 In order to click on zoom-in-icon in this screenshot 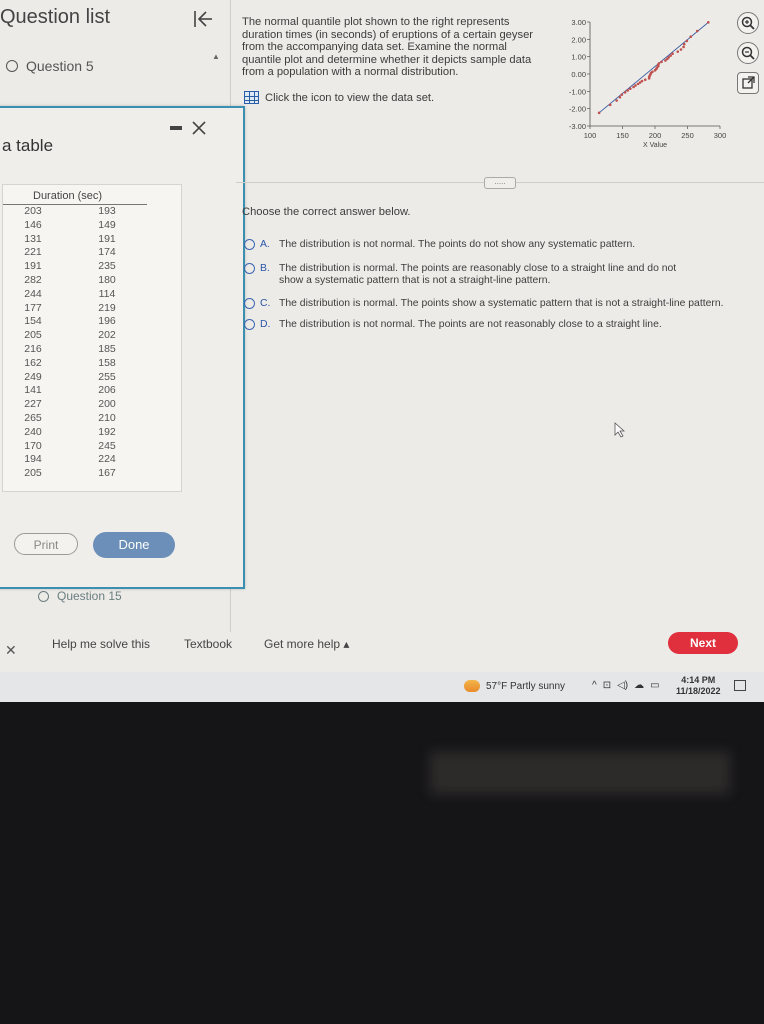, I will do `click(748, 23)`.